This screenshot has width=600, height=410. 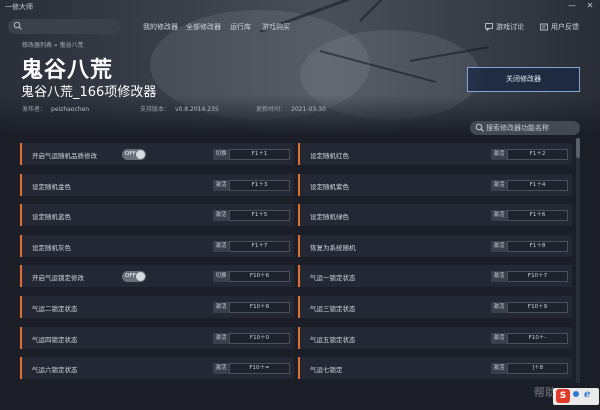 What do you see at coordinates (572, 6) in the screenshot?
I see `minimize-button: —` at bounding box center [572, 6].